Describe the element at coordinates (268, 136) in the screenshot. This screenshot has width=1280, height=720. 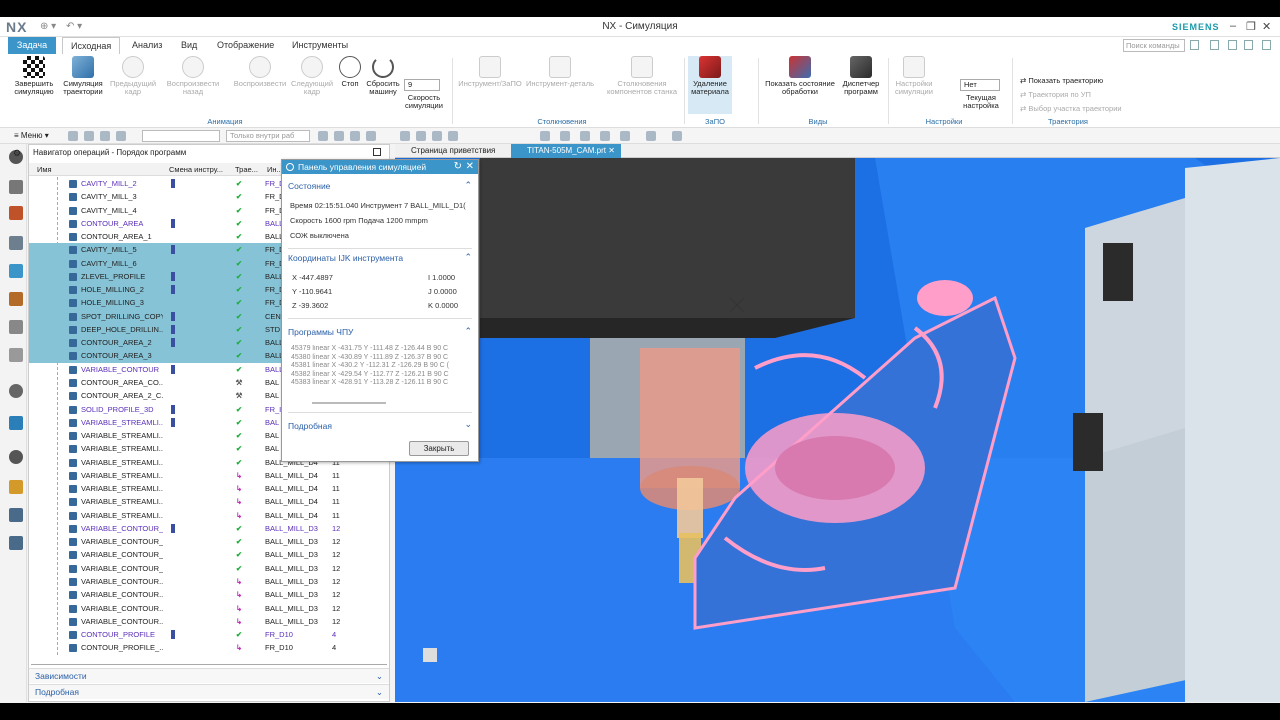
I see `scope-filter-select: Только внутри раб` at that location.